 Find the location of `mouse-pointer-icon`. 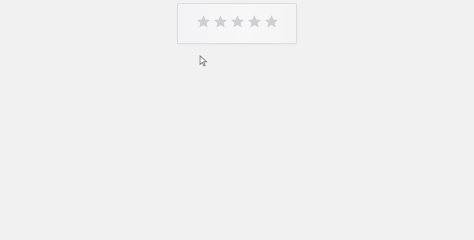

mouse-pointer-icon is located at coordinates (203, 59).